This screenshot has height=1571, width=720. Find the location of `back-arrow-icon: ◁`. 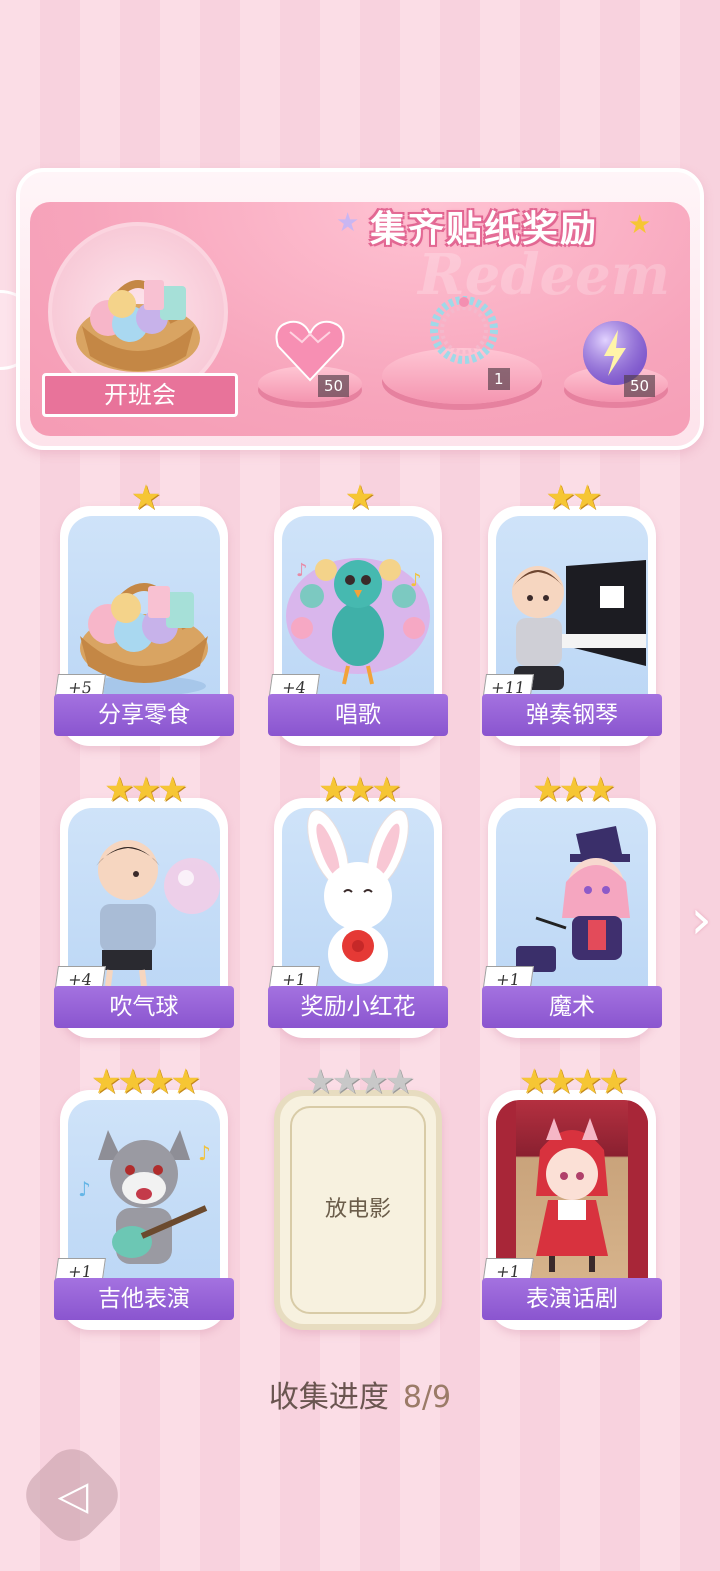

back-arrow-icon: ◁ is located at coordinates (73, 1496).